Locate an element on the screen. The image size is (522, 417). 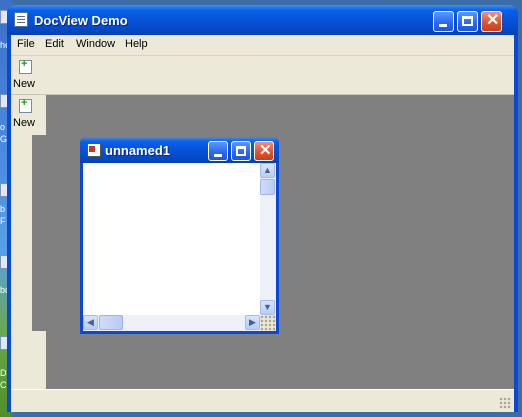
side-panel-recess is located at coordinates (39, 233).